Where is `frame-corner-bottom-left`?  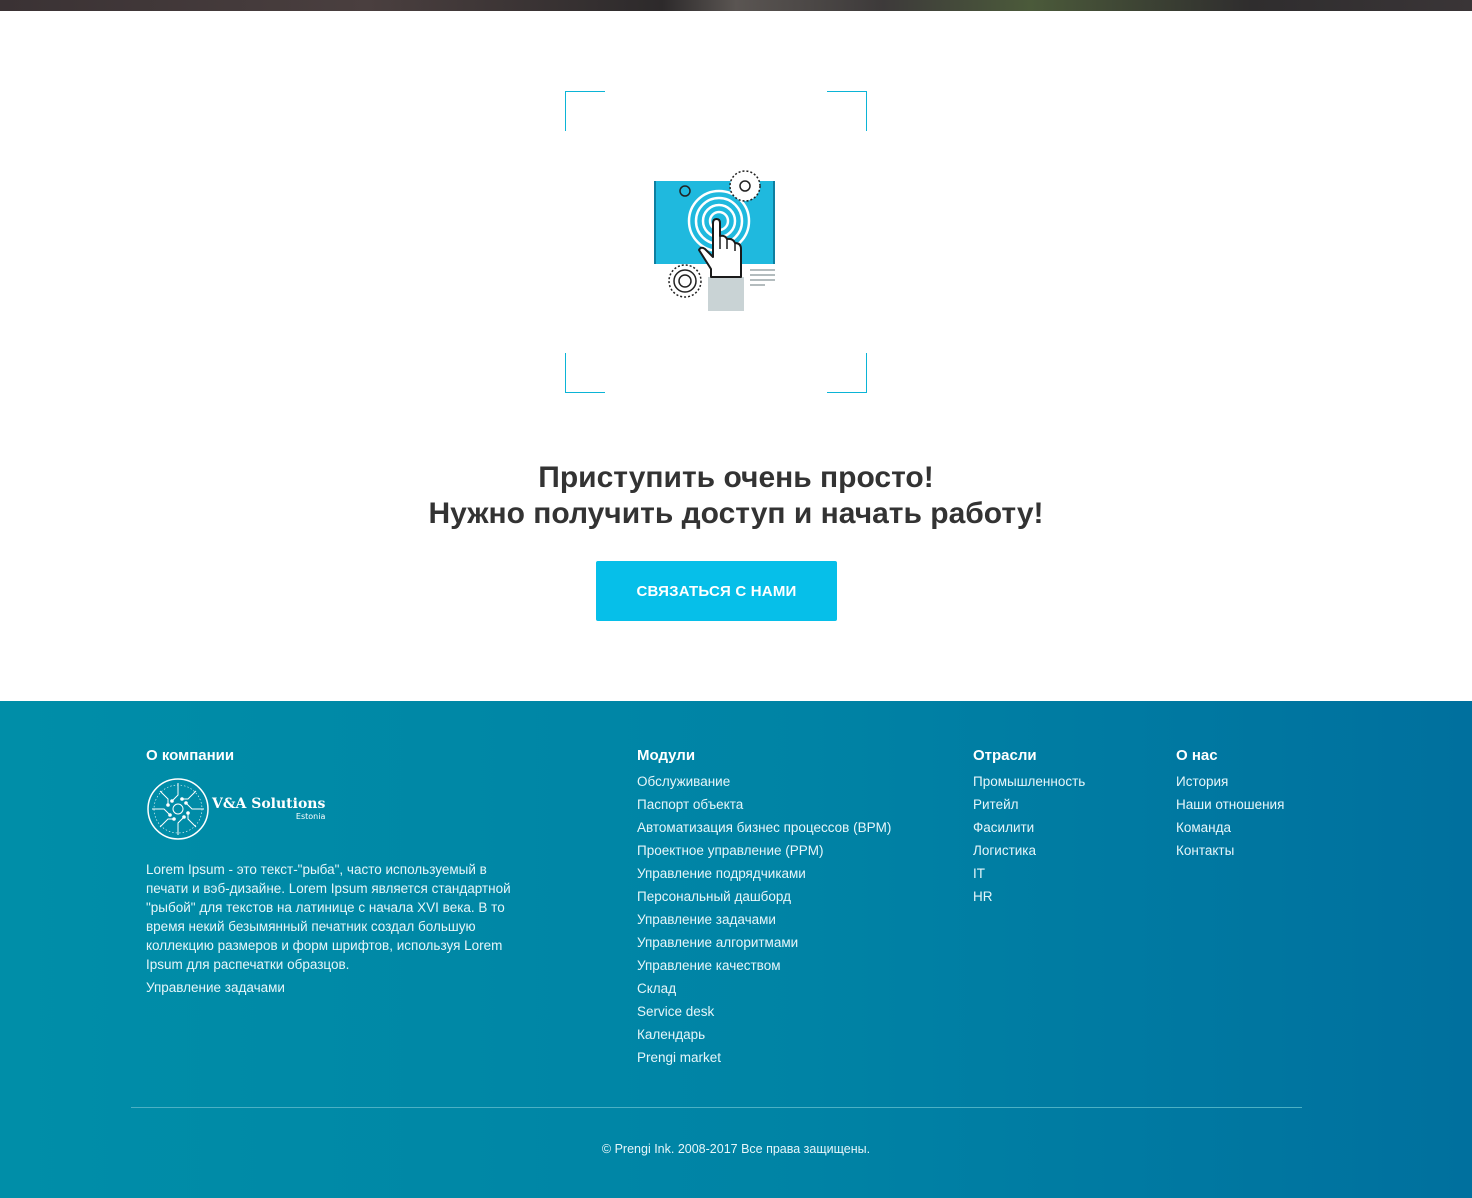 frame-corner-bottom-left is located at coordinates (585, 373).